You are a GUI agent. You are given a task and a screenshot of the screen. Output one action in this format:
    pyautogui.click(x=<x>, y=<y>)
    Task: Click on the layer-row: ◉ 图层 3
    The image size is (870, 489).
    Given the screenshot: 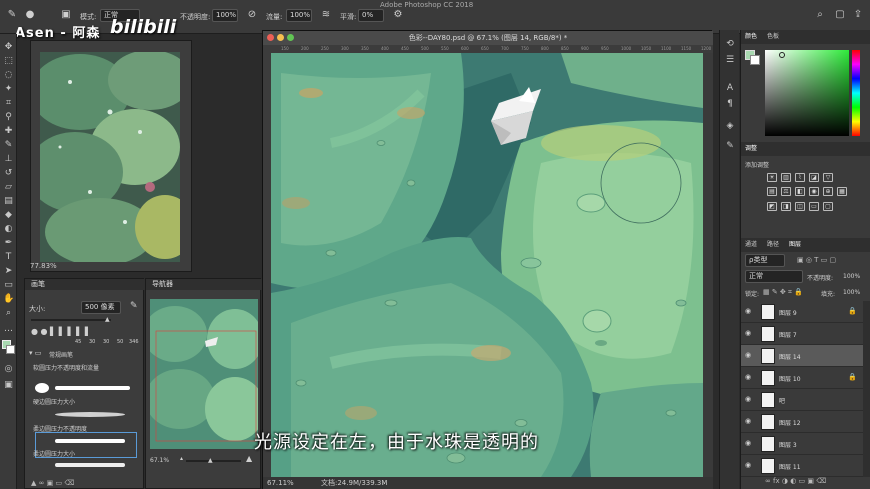 What is the action you would take?
    pyautogui.click(x=802, y=444)
    